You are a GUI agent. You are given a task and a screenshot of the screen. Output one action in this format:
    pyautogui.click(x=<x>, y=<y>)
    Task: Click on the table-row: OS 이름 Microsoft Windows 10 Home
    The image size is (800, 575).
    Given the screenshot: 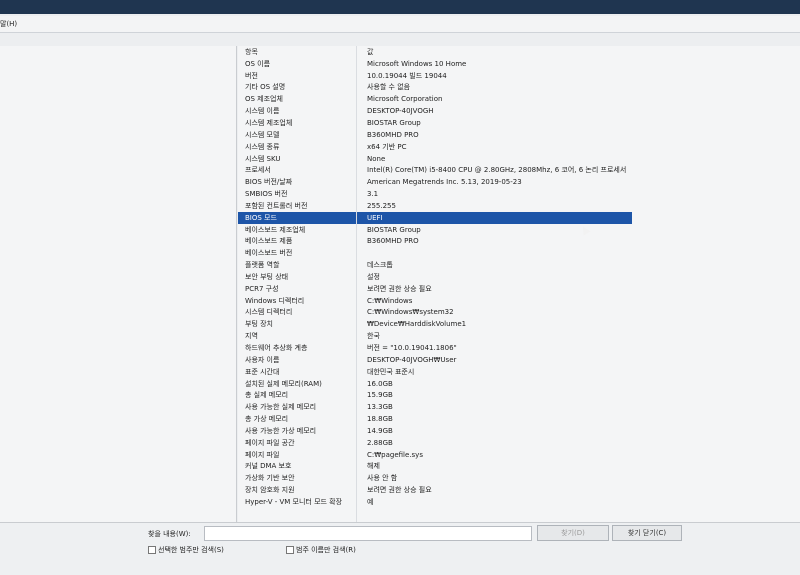 What is the action you would take?
    pyautogui.click(x=435, y=64)
    